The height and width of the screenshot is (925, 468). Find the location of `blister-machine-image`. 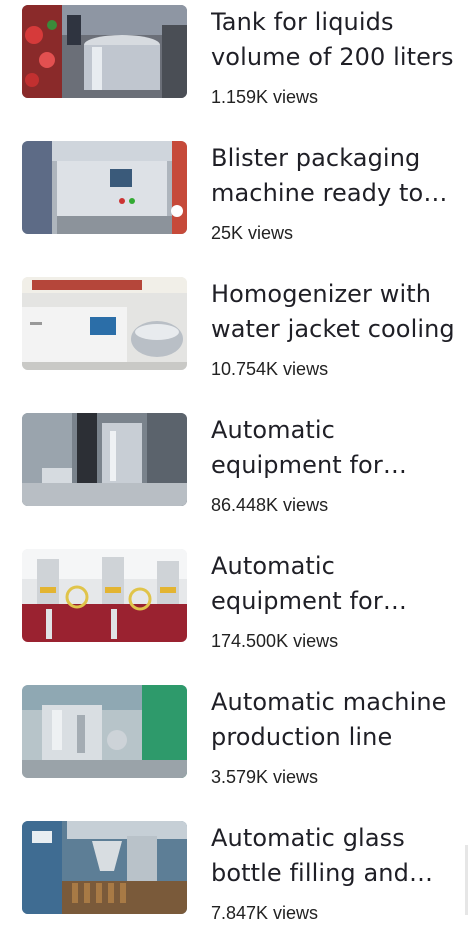

blister-machine-image is located at coordinates (104, 187).